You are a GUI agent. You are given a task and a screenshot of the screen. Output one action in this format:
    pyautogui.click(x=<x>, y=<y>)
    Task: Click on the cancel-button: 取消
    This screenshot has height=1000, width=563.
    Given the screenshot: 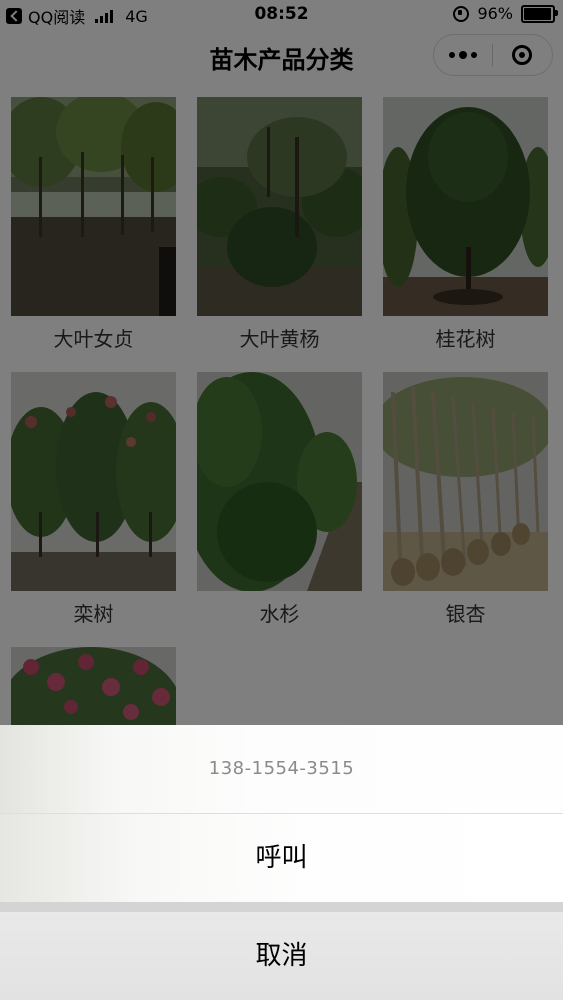 What is the action you would take?
    pyautogui.click(x=281, y=956)
    